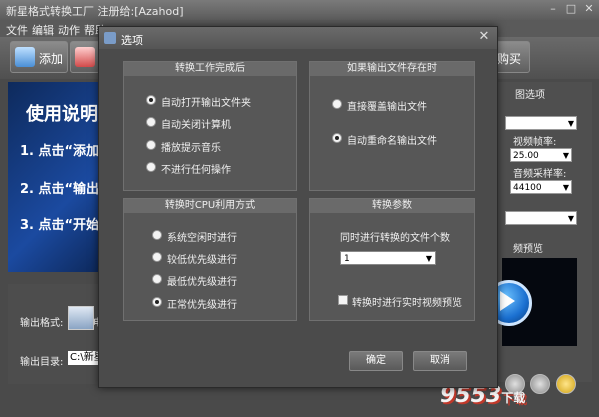 This screenshot has height=417, width=599. I want to click on radio-label: 系统空闲时进行, so click(202, 238).